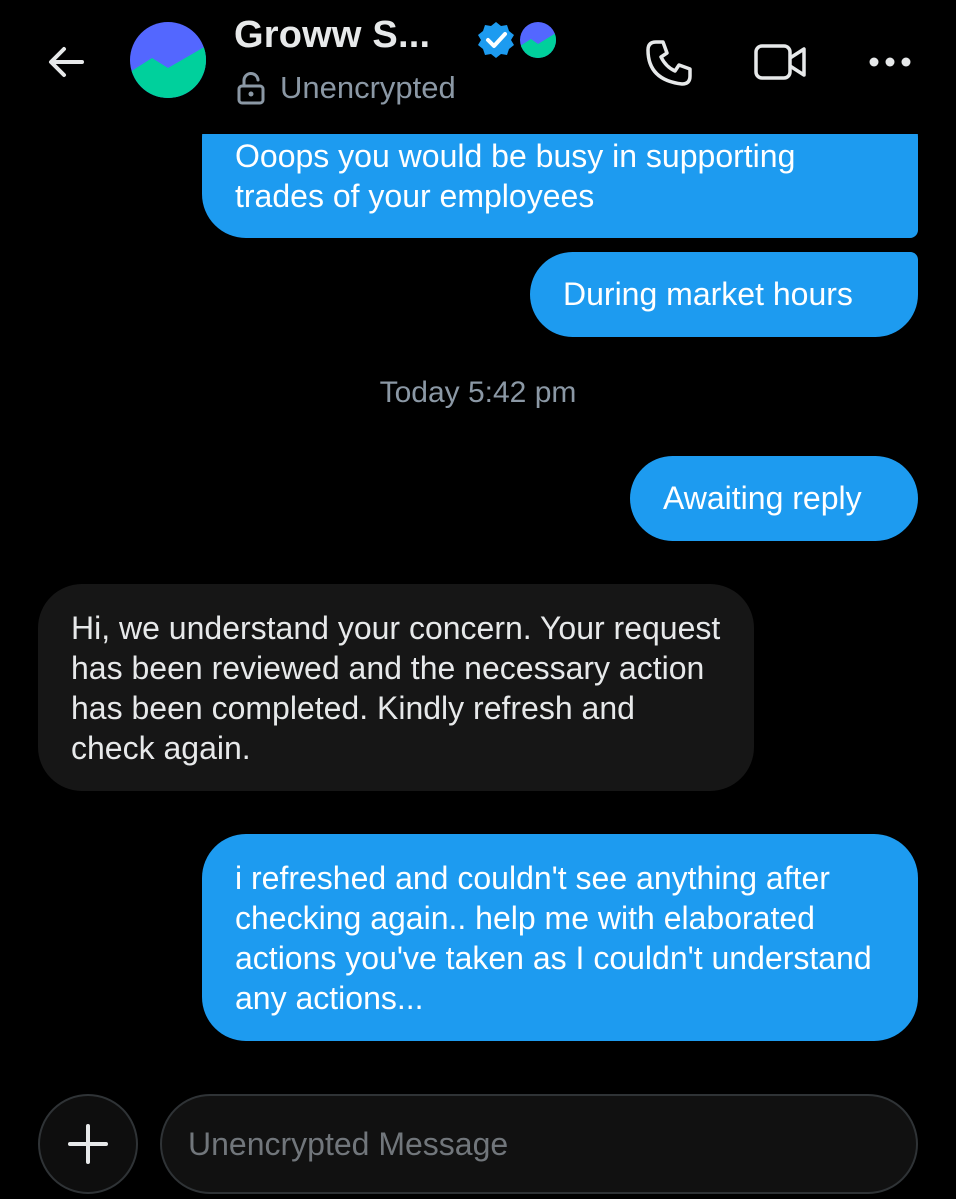 This screenshot has width=956, height=1199. What do you see at coordinates (478, 392) in the screenshot?
I see `message-timestamp: Today 5:42 pm` at bounding box center [478, 392].